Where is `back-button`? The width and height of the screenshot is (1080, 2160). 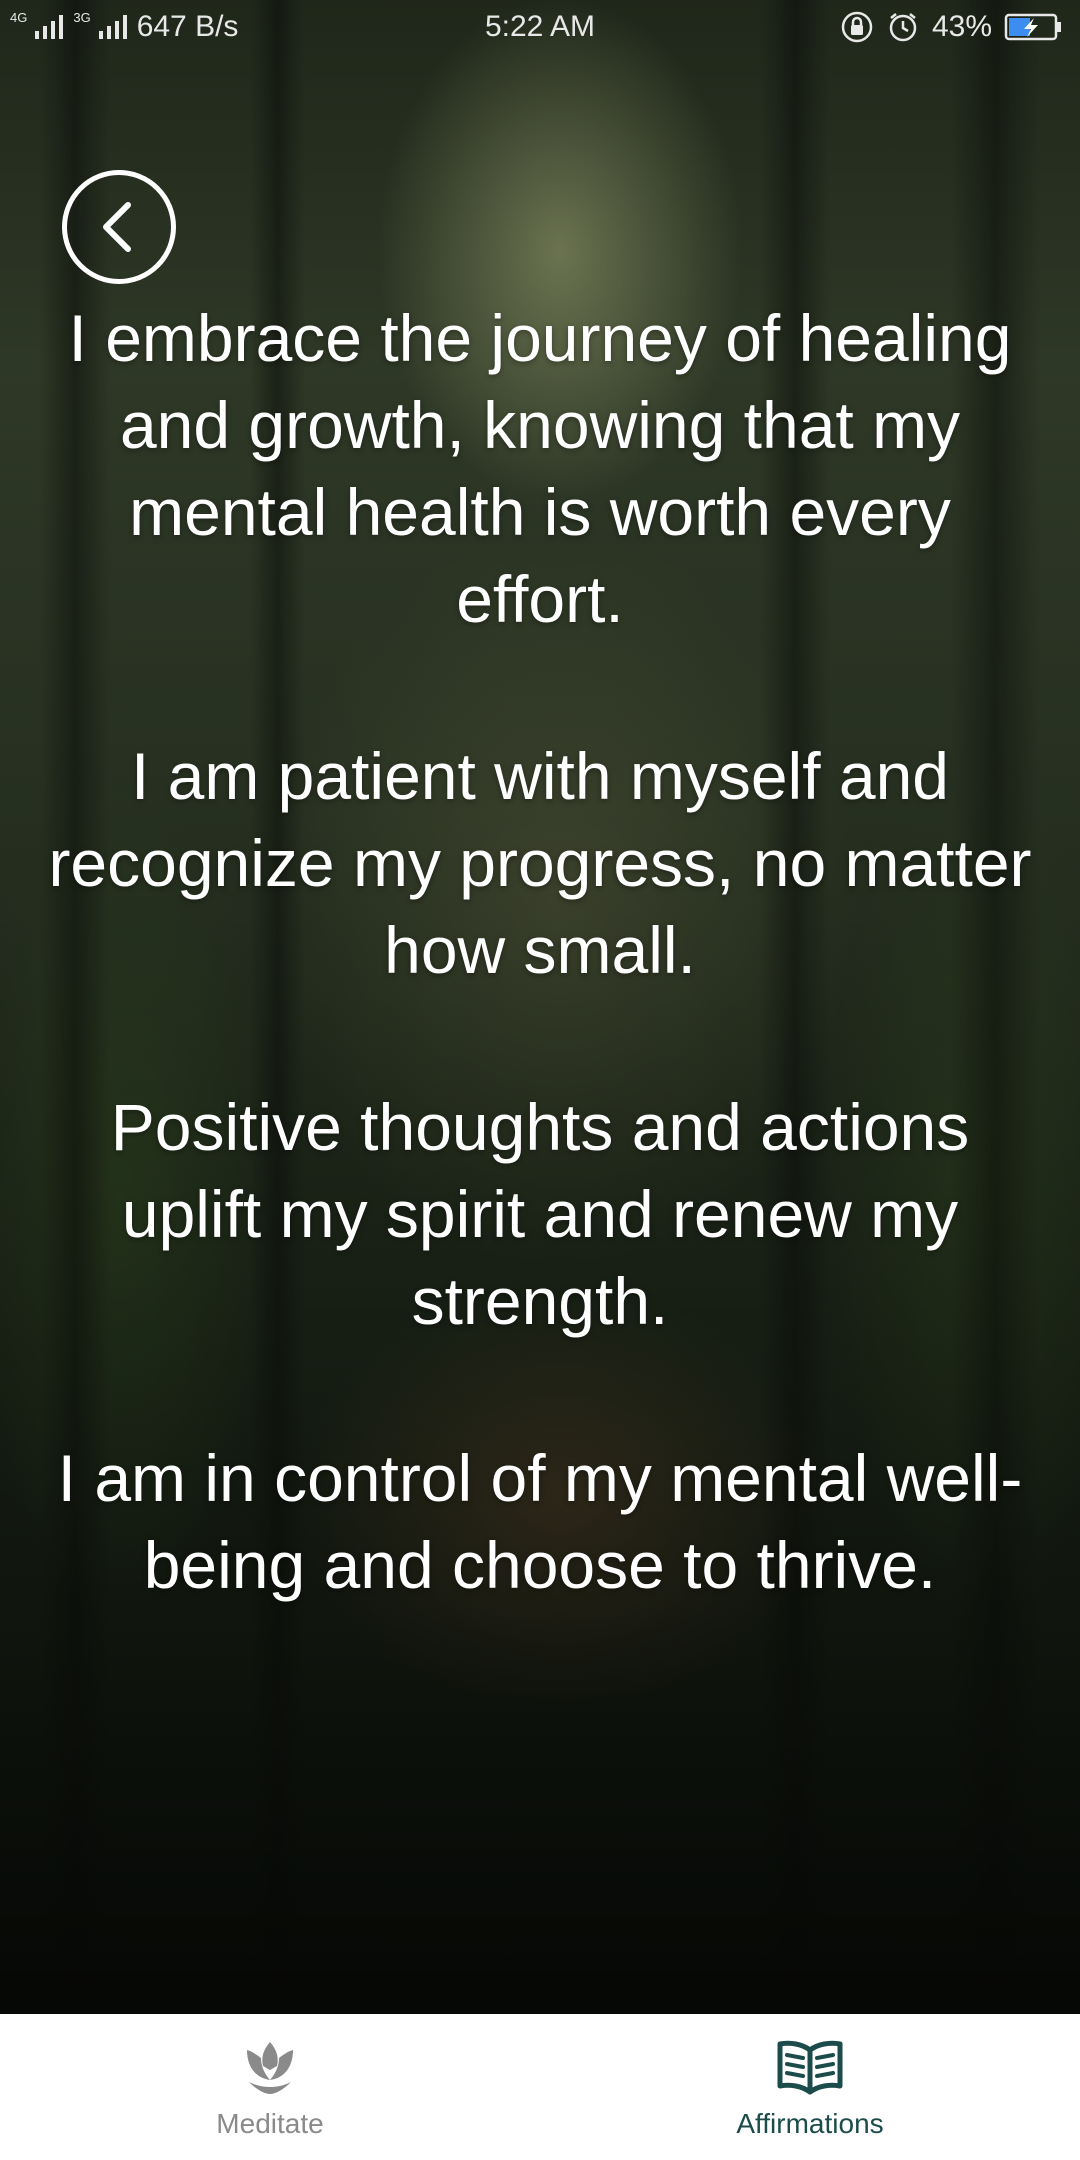
back-button is located at coordinates (119, 227).